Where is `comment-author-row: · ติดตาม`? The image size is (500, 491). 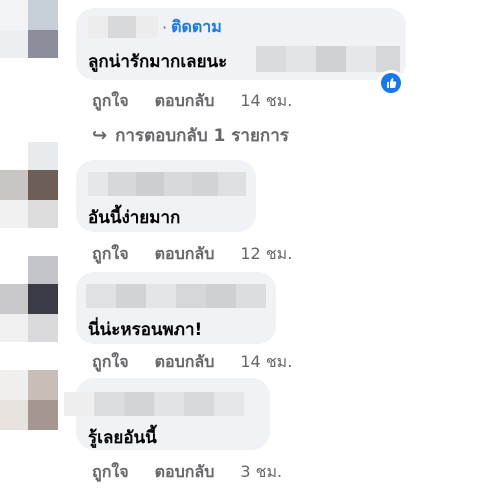
comment-author-row: · ติดตาม is located at coordinates (155, 27).